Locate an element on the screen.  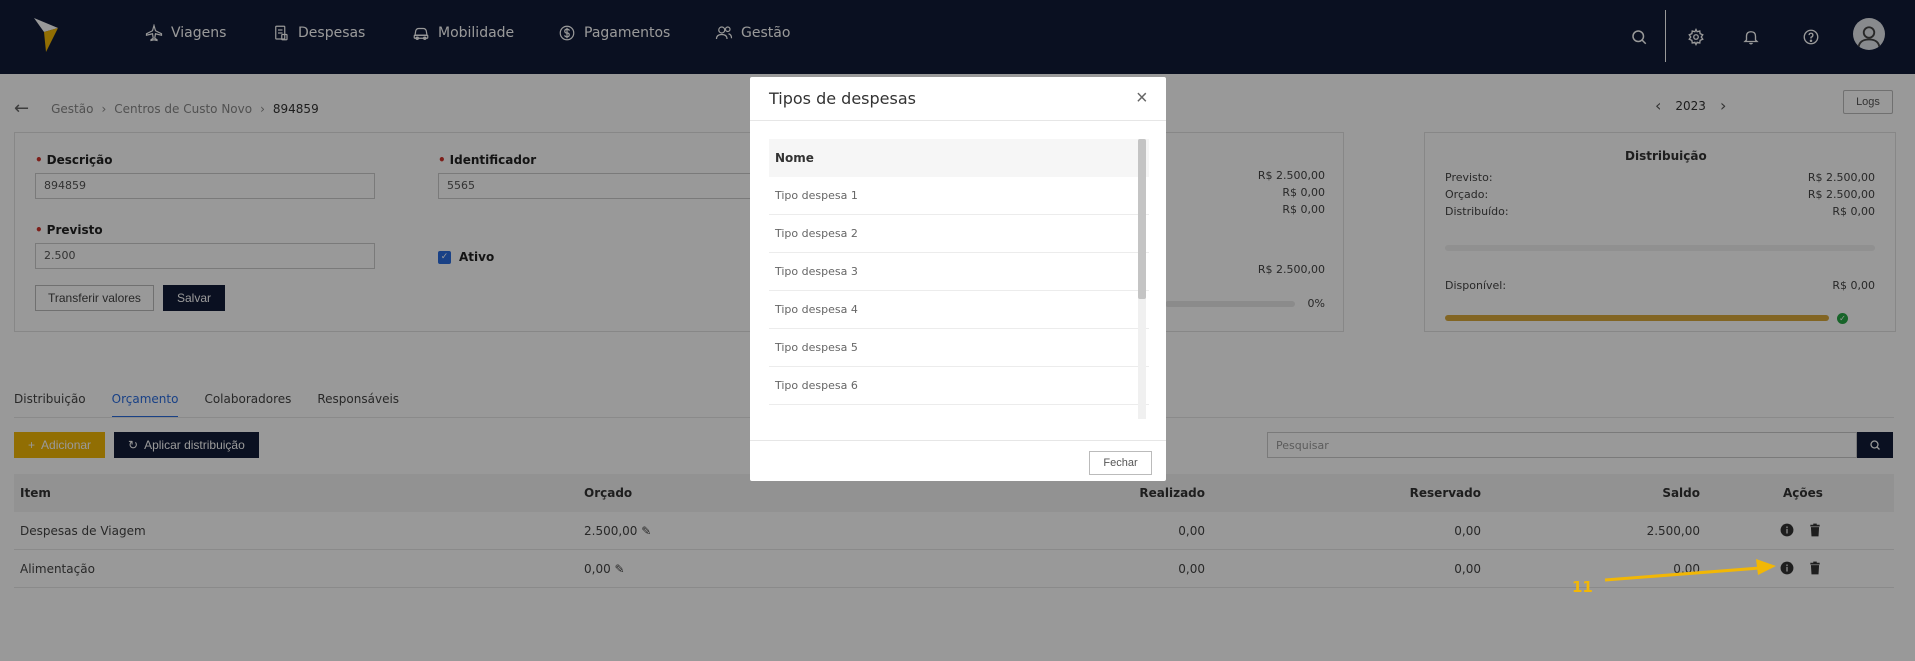
annotation-label: 11 is located at coordinates (1582, 587).